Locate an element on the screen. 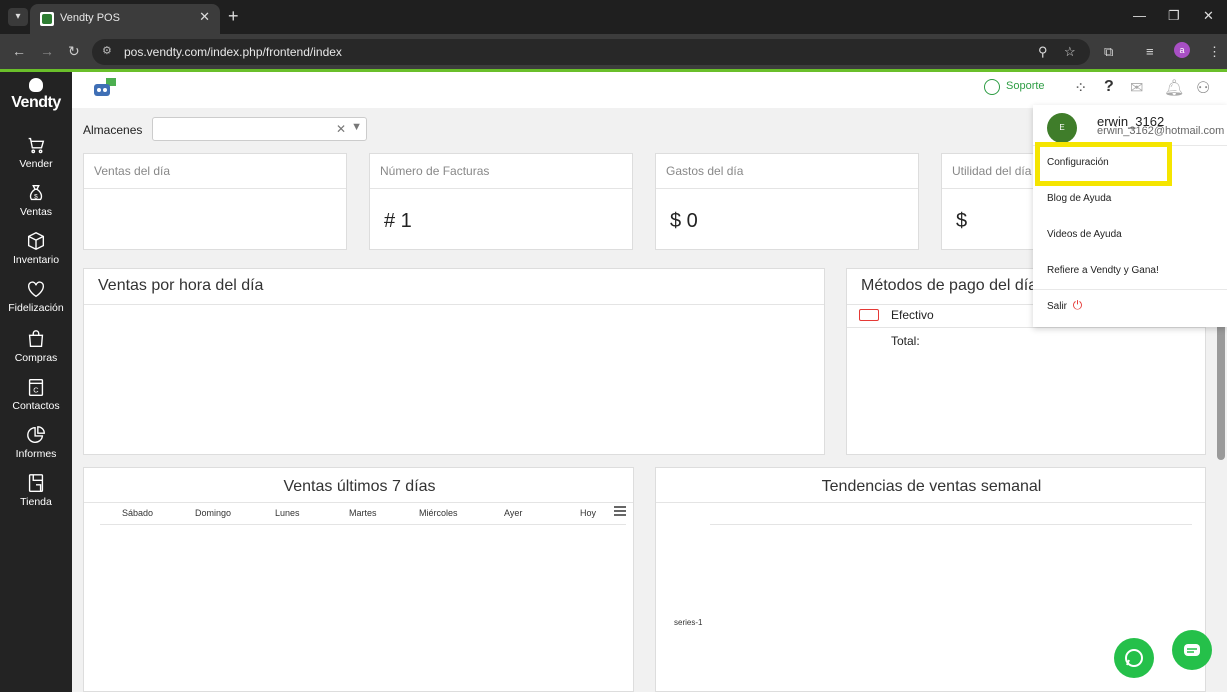  sidebar-item-inventario: Inventario is located at coordinates (36, 248).